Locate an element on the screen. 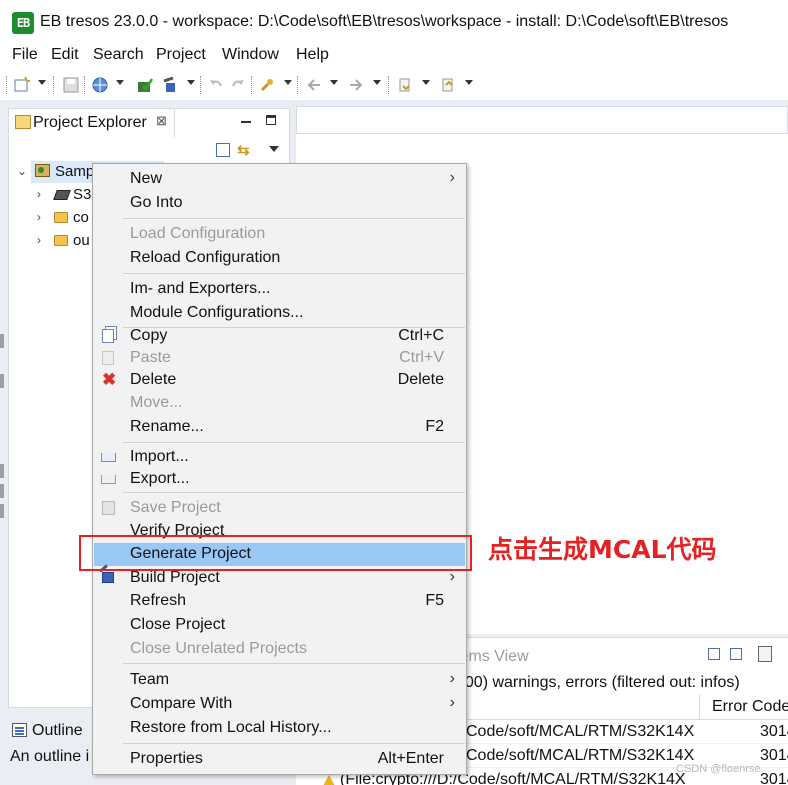 Image resolution: width=788 pixels, height=785 pixels. menu-item-team: Team › is located at coordinates (279, 680).